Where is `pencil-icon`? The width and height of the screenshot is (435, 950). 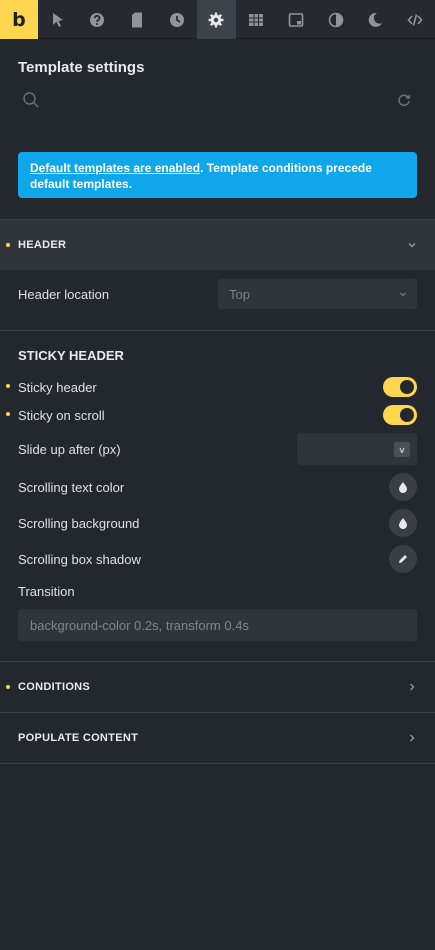
pencil-icon is located at coordinates (403, 559).